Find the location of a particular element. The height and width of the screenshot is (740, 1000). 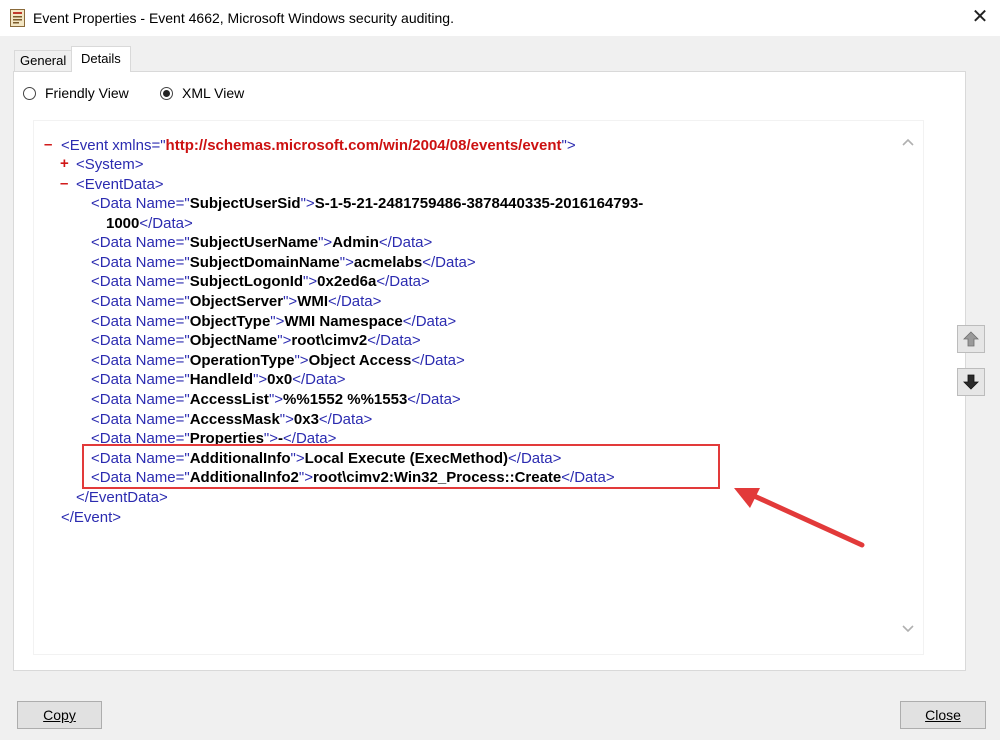

data-name-attr: OperationType is located at coordinates (242, 360).